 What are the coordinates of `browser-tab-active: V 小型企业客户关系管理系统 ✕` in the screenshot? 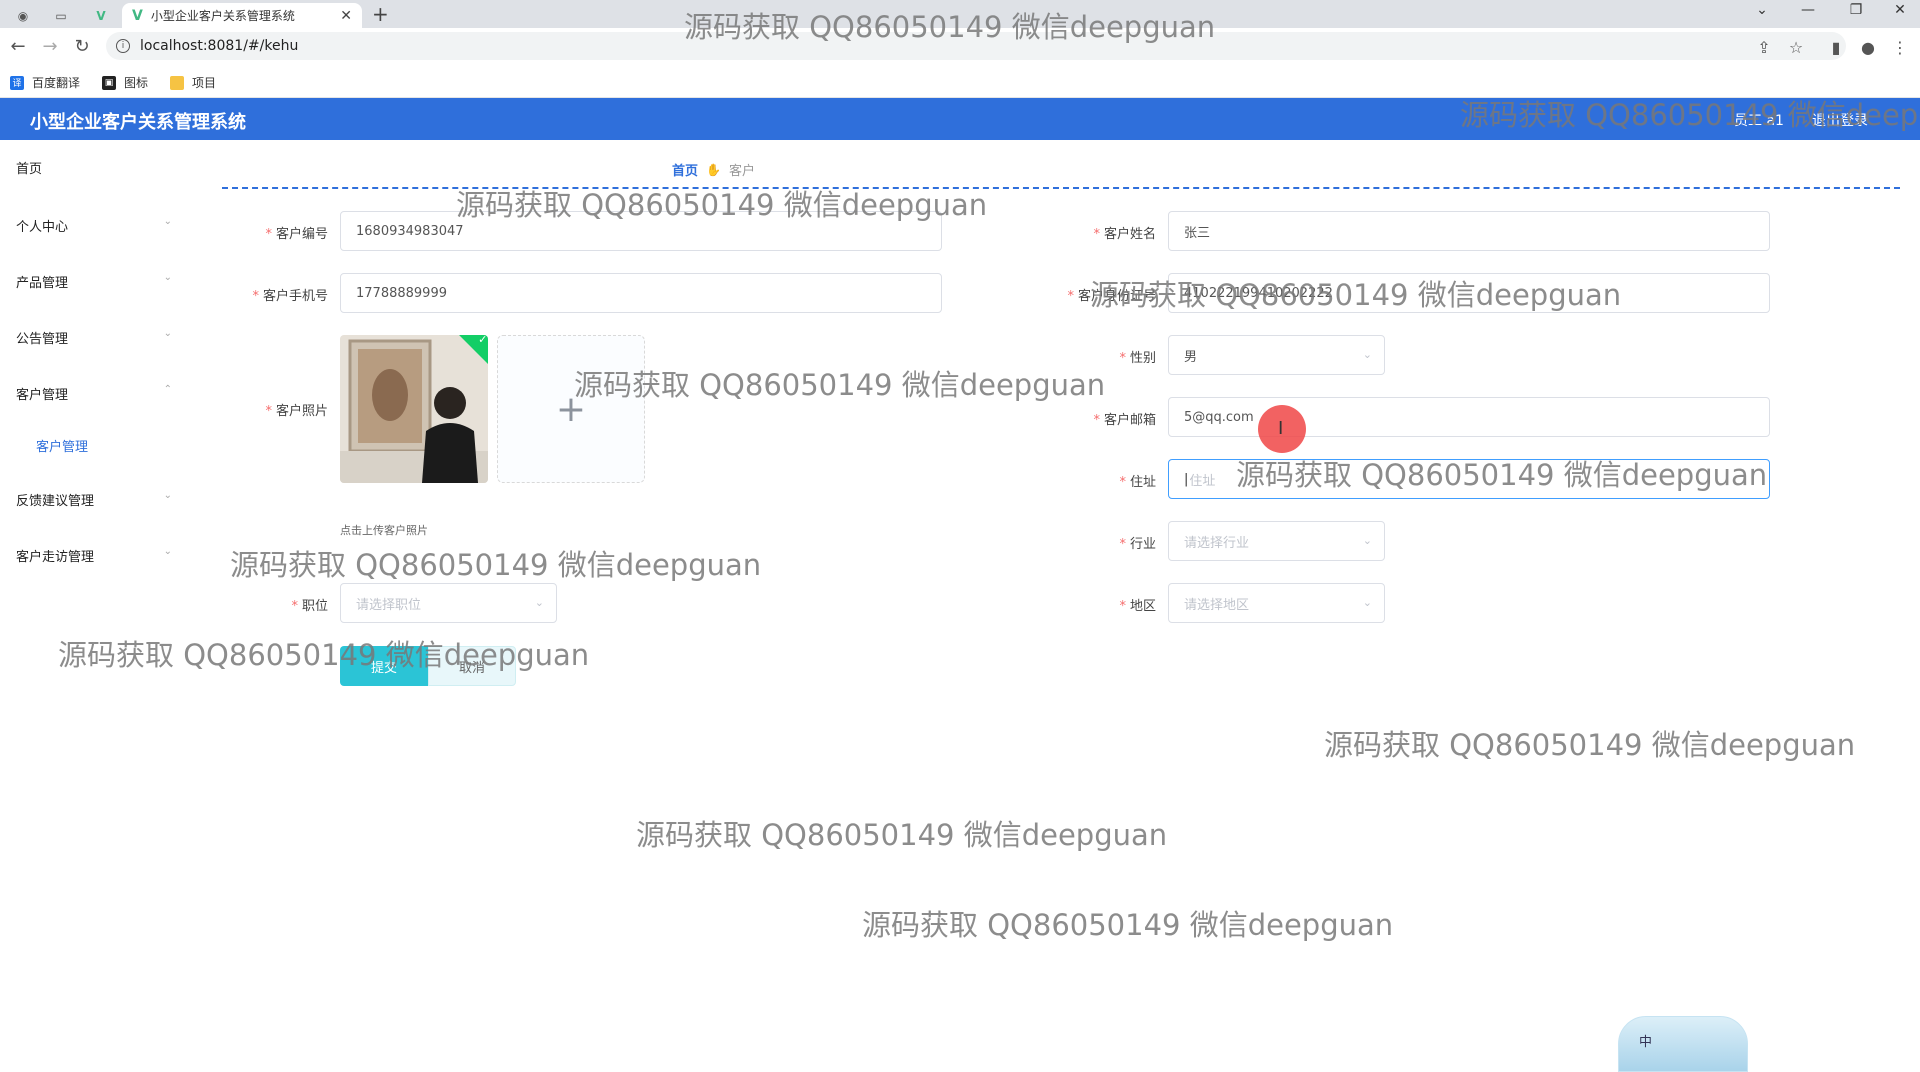 It's located at (242, 15).